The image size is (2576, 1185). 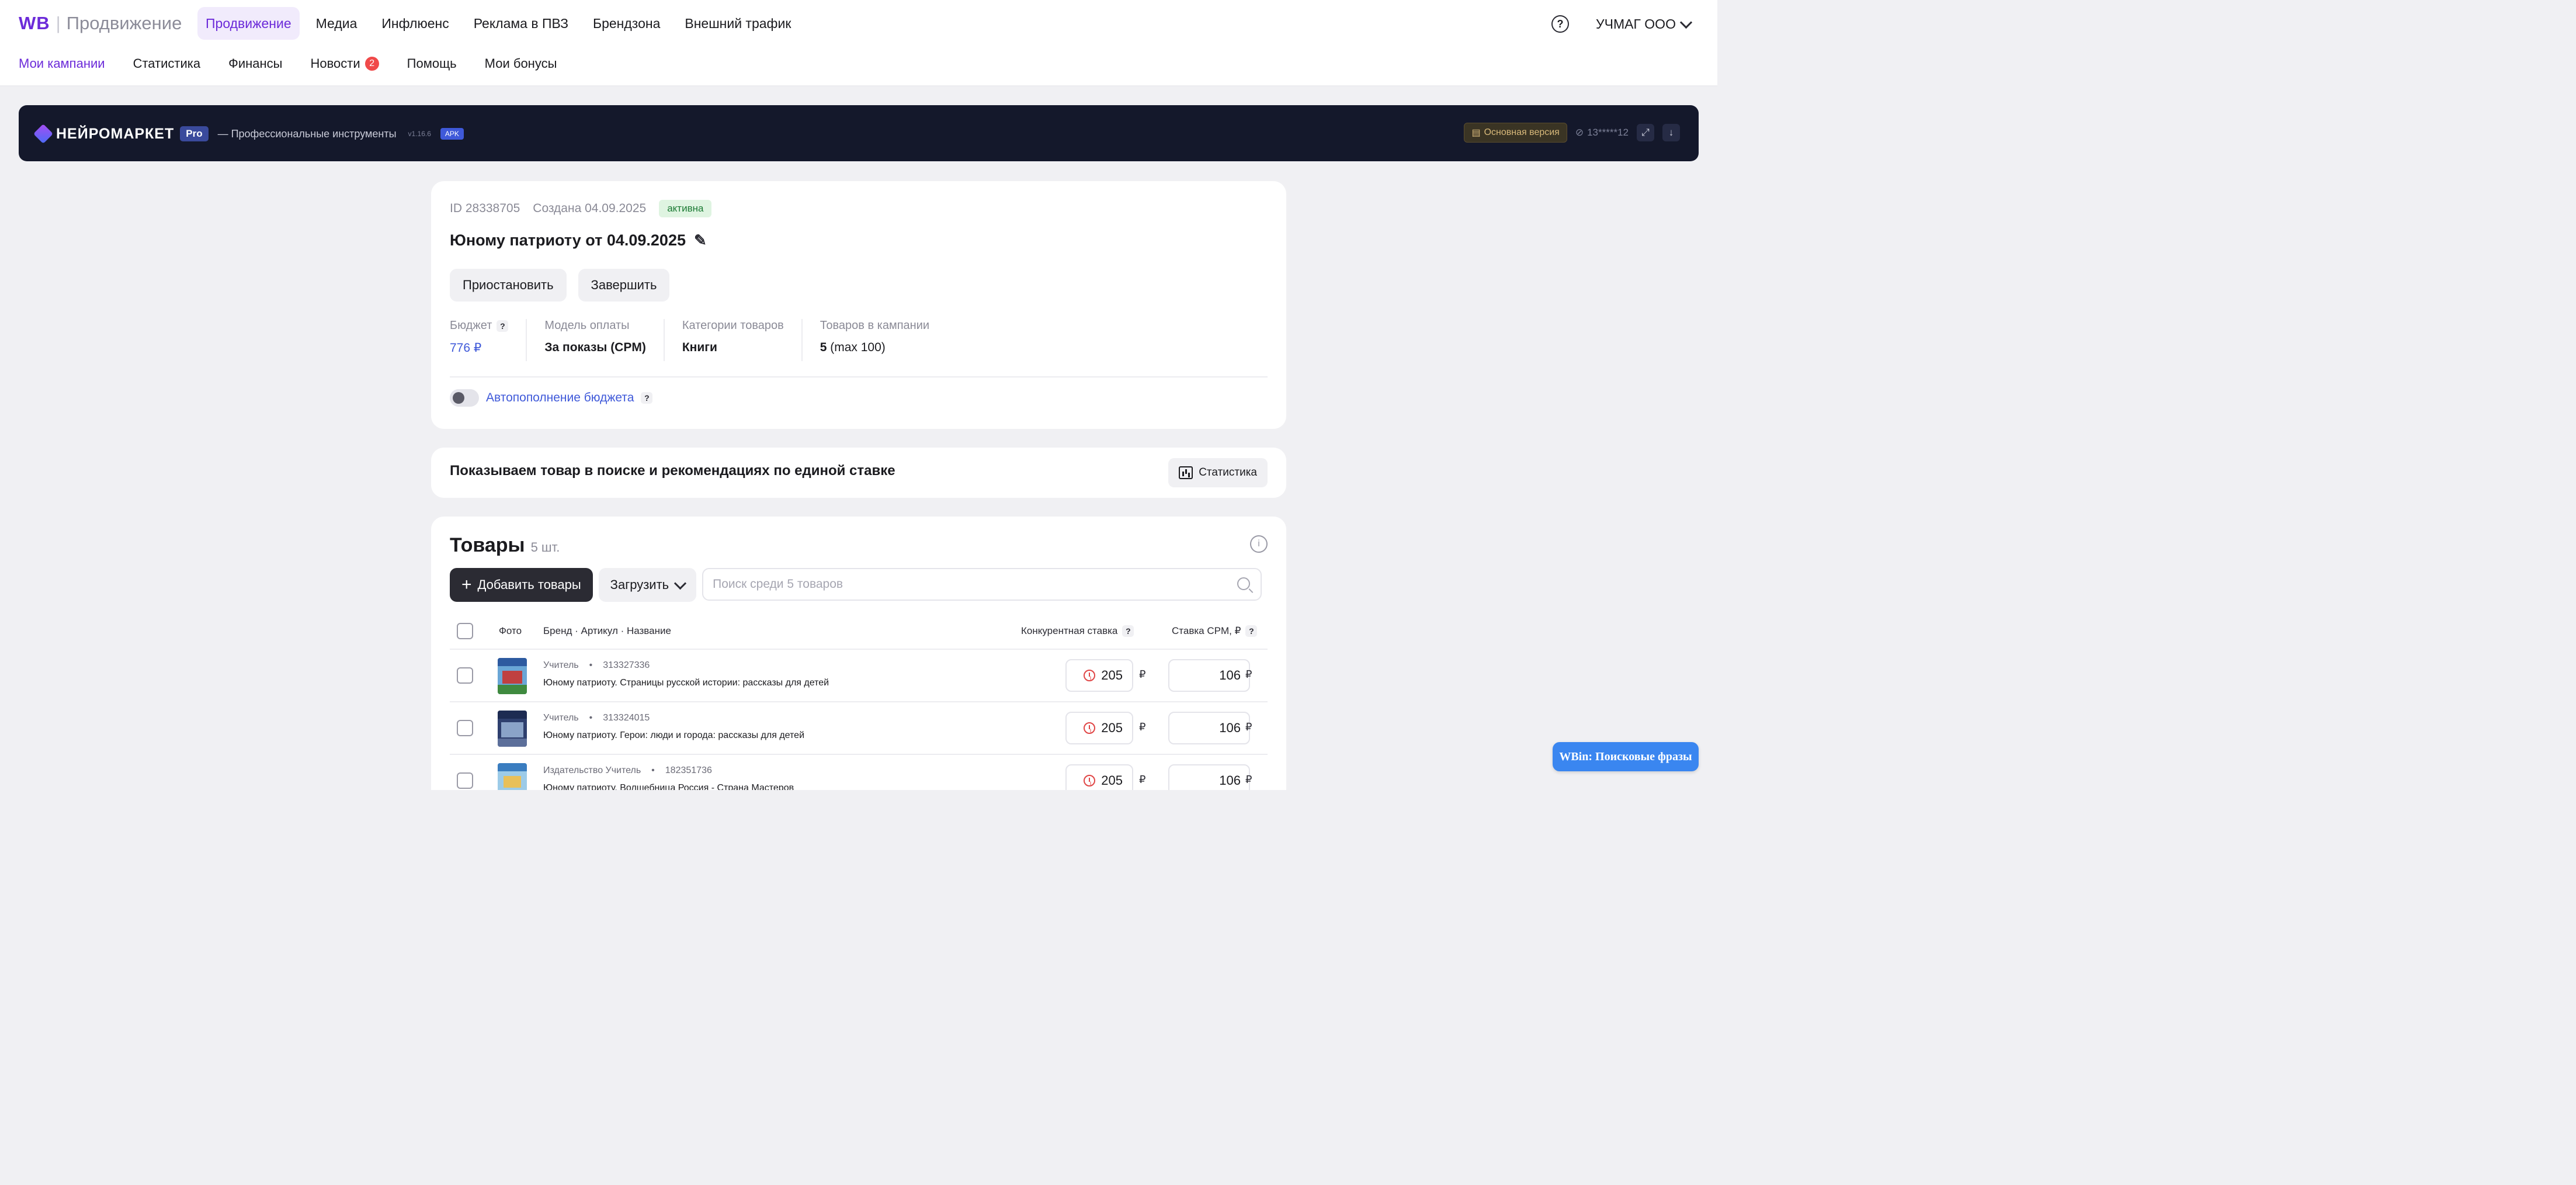 I want to click on subtab-statistics: Статистика, so click(x=167, y=64).